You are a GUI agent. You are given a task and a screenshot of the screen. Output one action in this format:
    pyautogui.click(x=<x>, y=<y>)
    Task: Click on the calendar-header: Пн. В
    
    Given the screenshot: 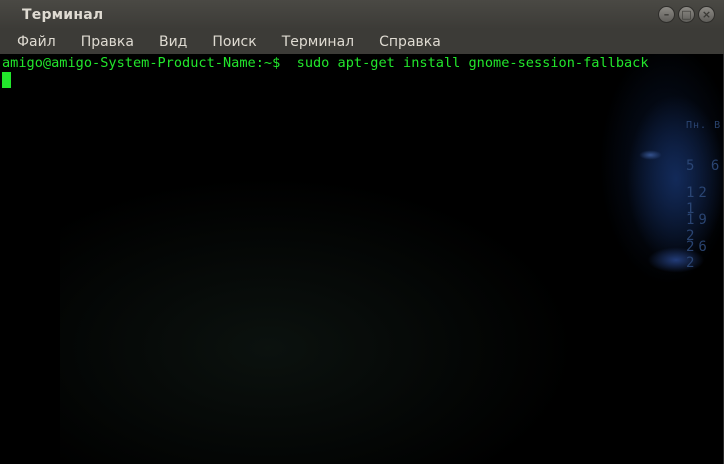 What is the action you would take?
    pyautogui.click(x=704, y=125)
    